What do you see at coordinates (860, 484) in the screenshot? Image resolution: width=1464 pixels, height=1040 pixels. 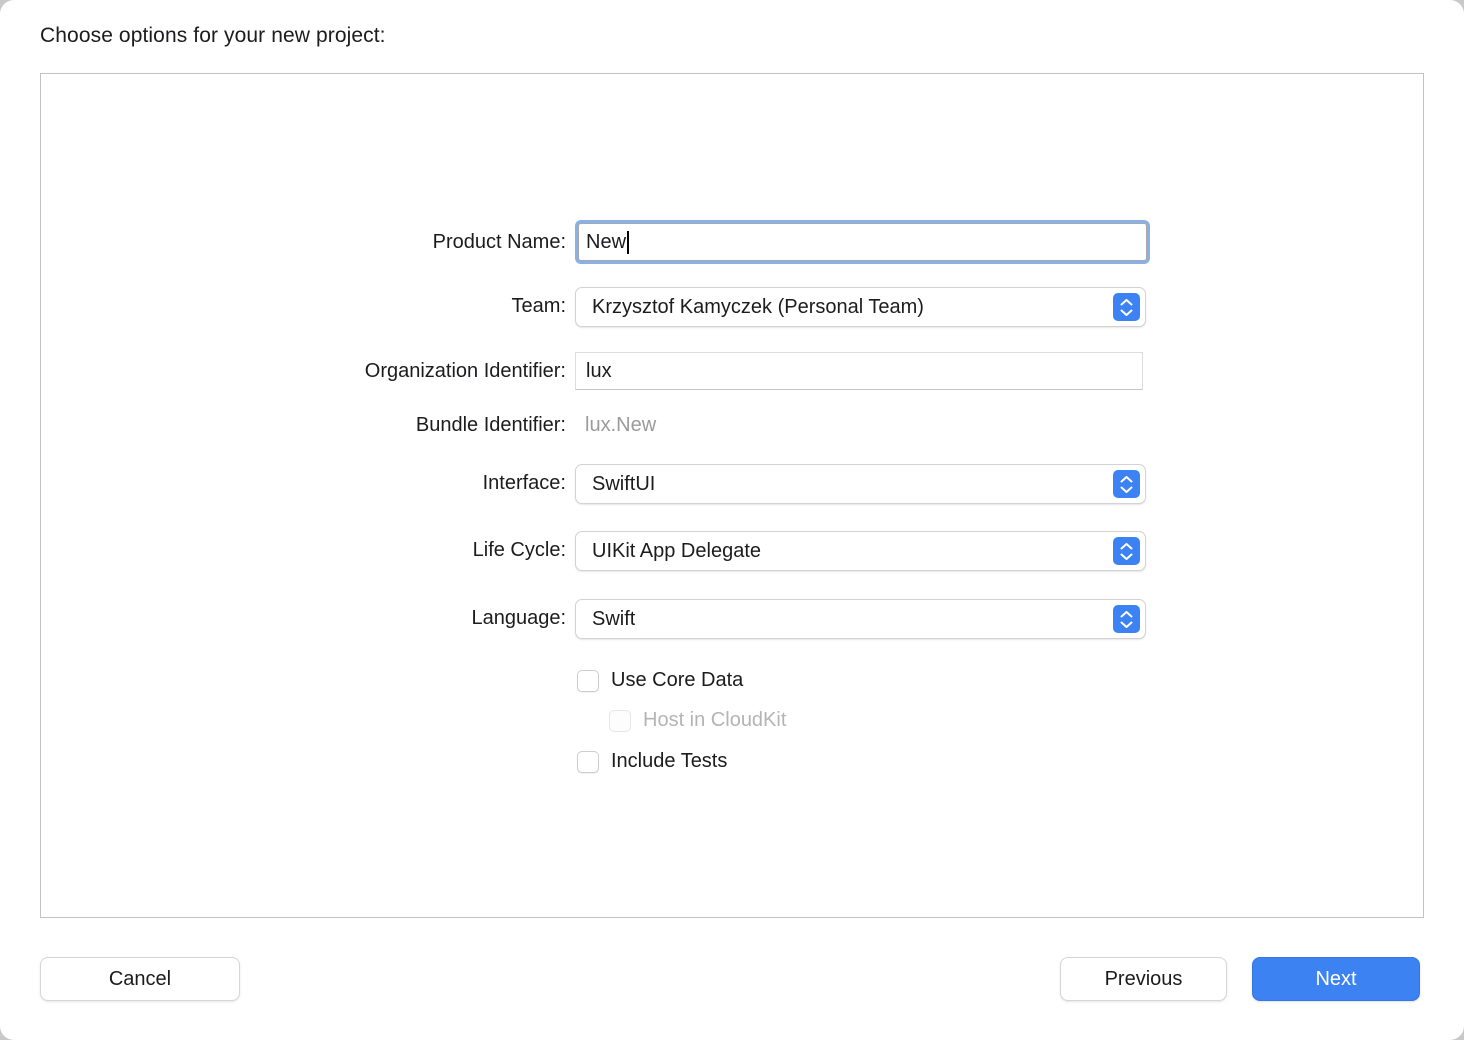 I see `interface-select: SwiftUI` at bounding box center [860, 484].